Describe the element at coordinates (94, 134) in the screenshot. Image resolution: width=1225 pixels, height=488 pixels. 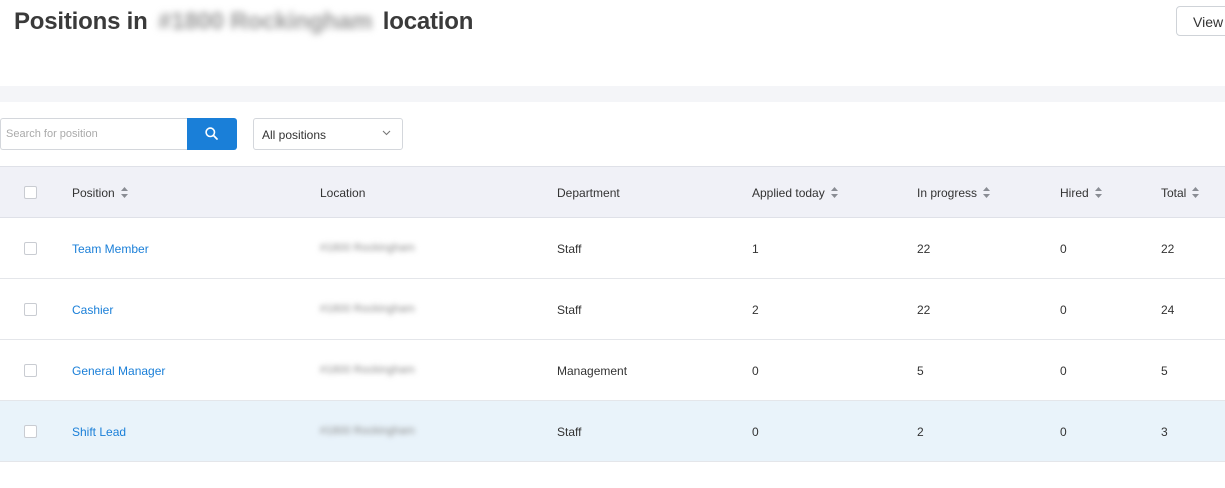
I see `search-input: Search for position` at that location.